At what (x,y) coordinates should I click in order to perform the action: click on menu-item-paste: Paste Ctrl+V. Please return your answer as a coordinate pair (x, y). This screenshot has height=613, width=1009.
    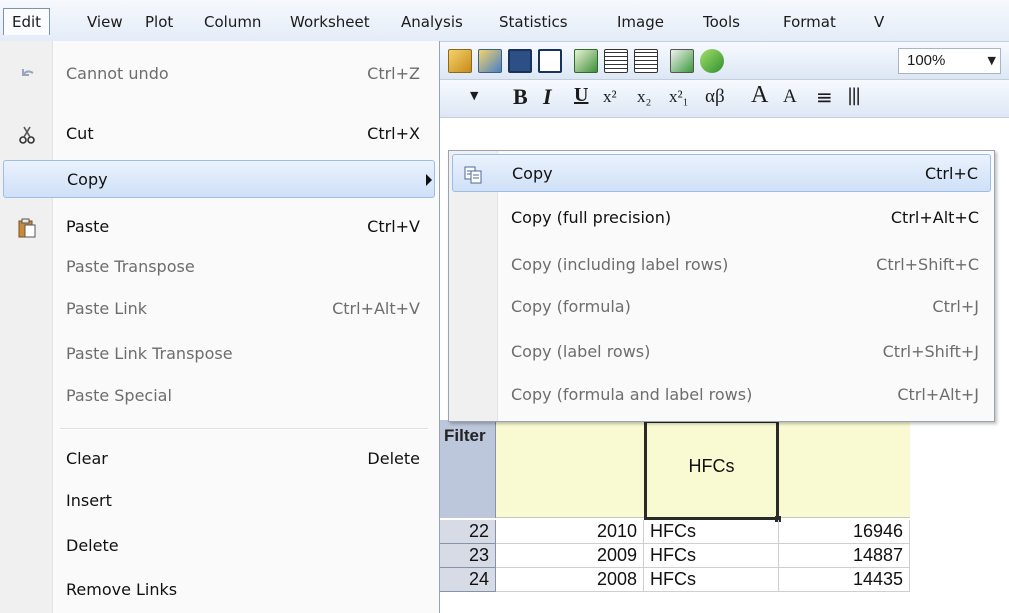
    Looking at the image, I should click on (219, 227).